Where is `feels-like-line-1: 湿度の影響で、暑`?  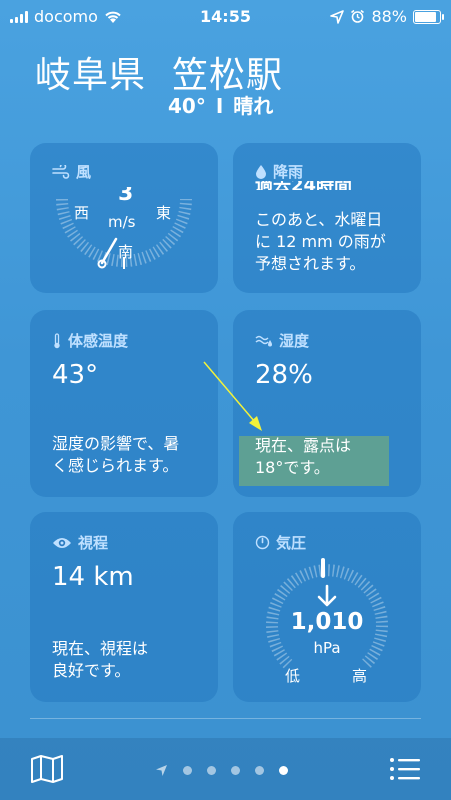
feels-like-line-1: 湿度の影響で、暑 is located at coordinates (116, 443).